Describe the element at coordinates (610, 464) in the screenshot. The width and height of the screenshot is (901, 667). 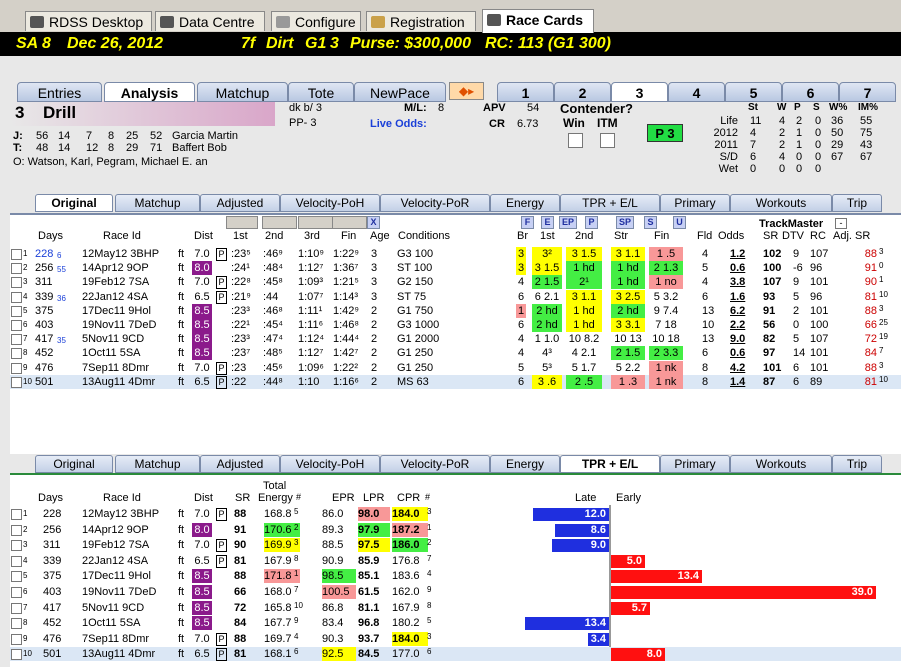
I see `bottom-tab-tpr-e-l: TPR + E/L` at that location.